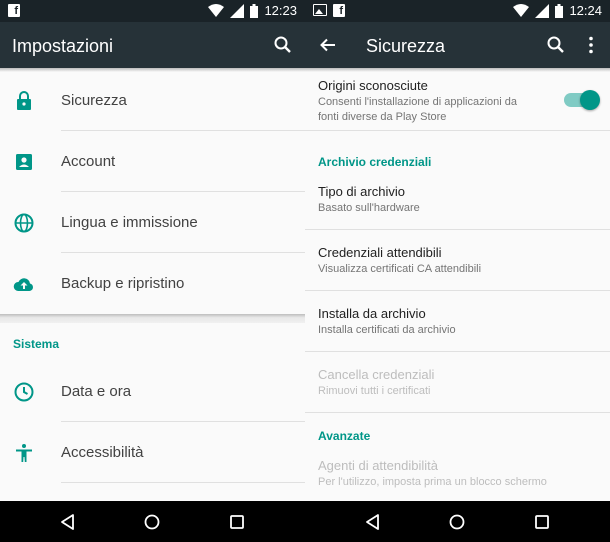 This screenshot has width=610, height=542. Describe the element at coordinates (63, 46) in the screenshot. I see `page-title: Impostazioni` at that location.